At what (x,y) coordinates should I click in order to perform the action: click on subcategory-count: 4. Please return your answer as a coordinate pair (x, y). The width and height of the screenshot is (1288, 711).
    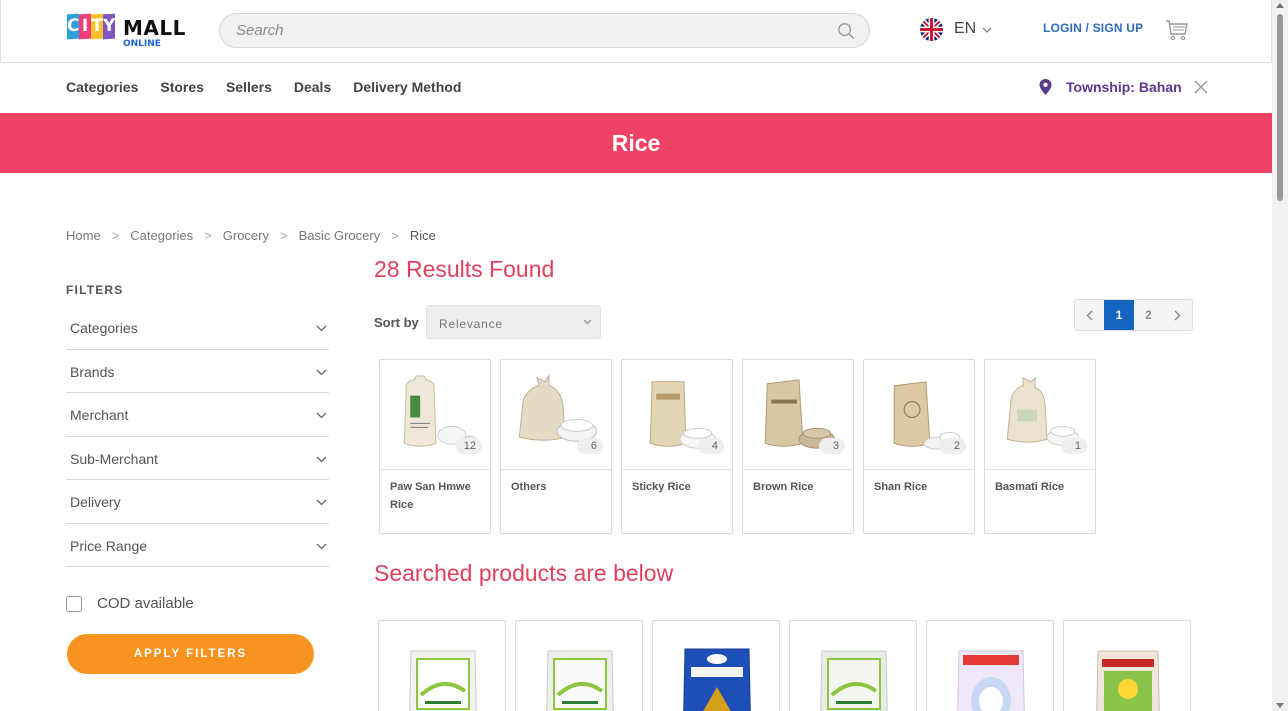
    Looking at the image, I should click on (711, 446).